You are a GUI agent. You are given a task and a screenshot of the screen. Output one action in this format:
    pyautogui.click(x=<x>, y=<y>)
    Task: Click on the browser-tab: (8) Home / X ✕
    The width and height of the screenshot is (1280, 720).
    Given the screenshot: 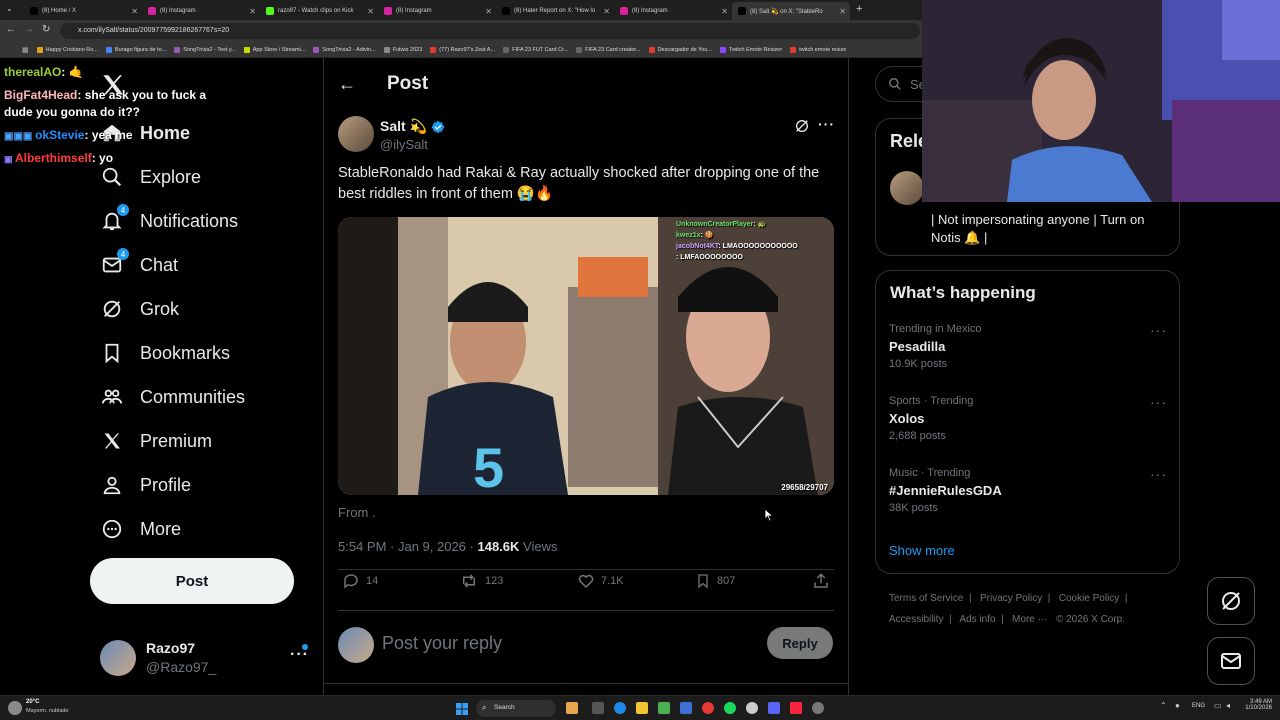 What is the action you would take?
    pyautogui.click(x=83, y=11)
    